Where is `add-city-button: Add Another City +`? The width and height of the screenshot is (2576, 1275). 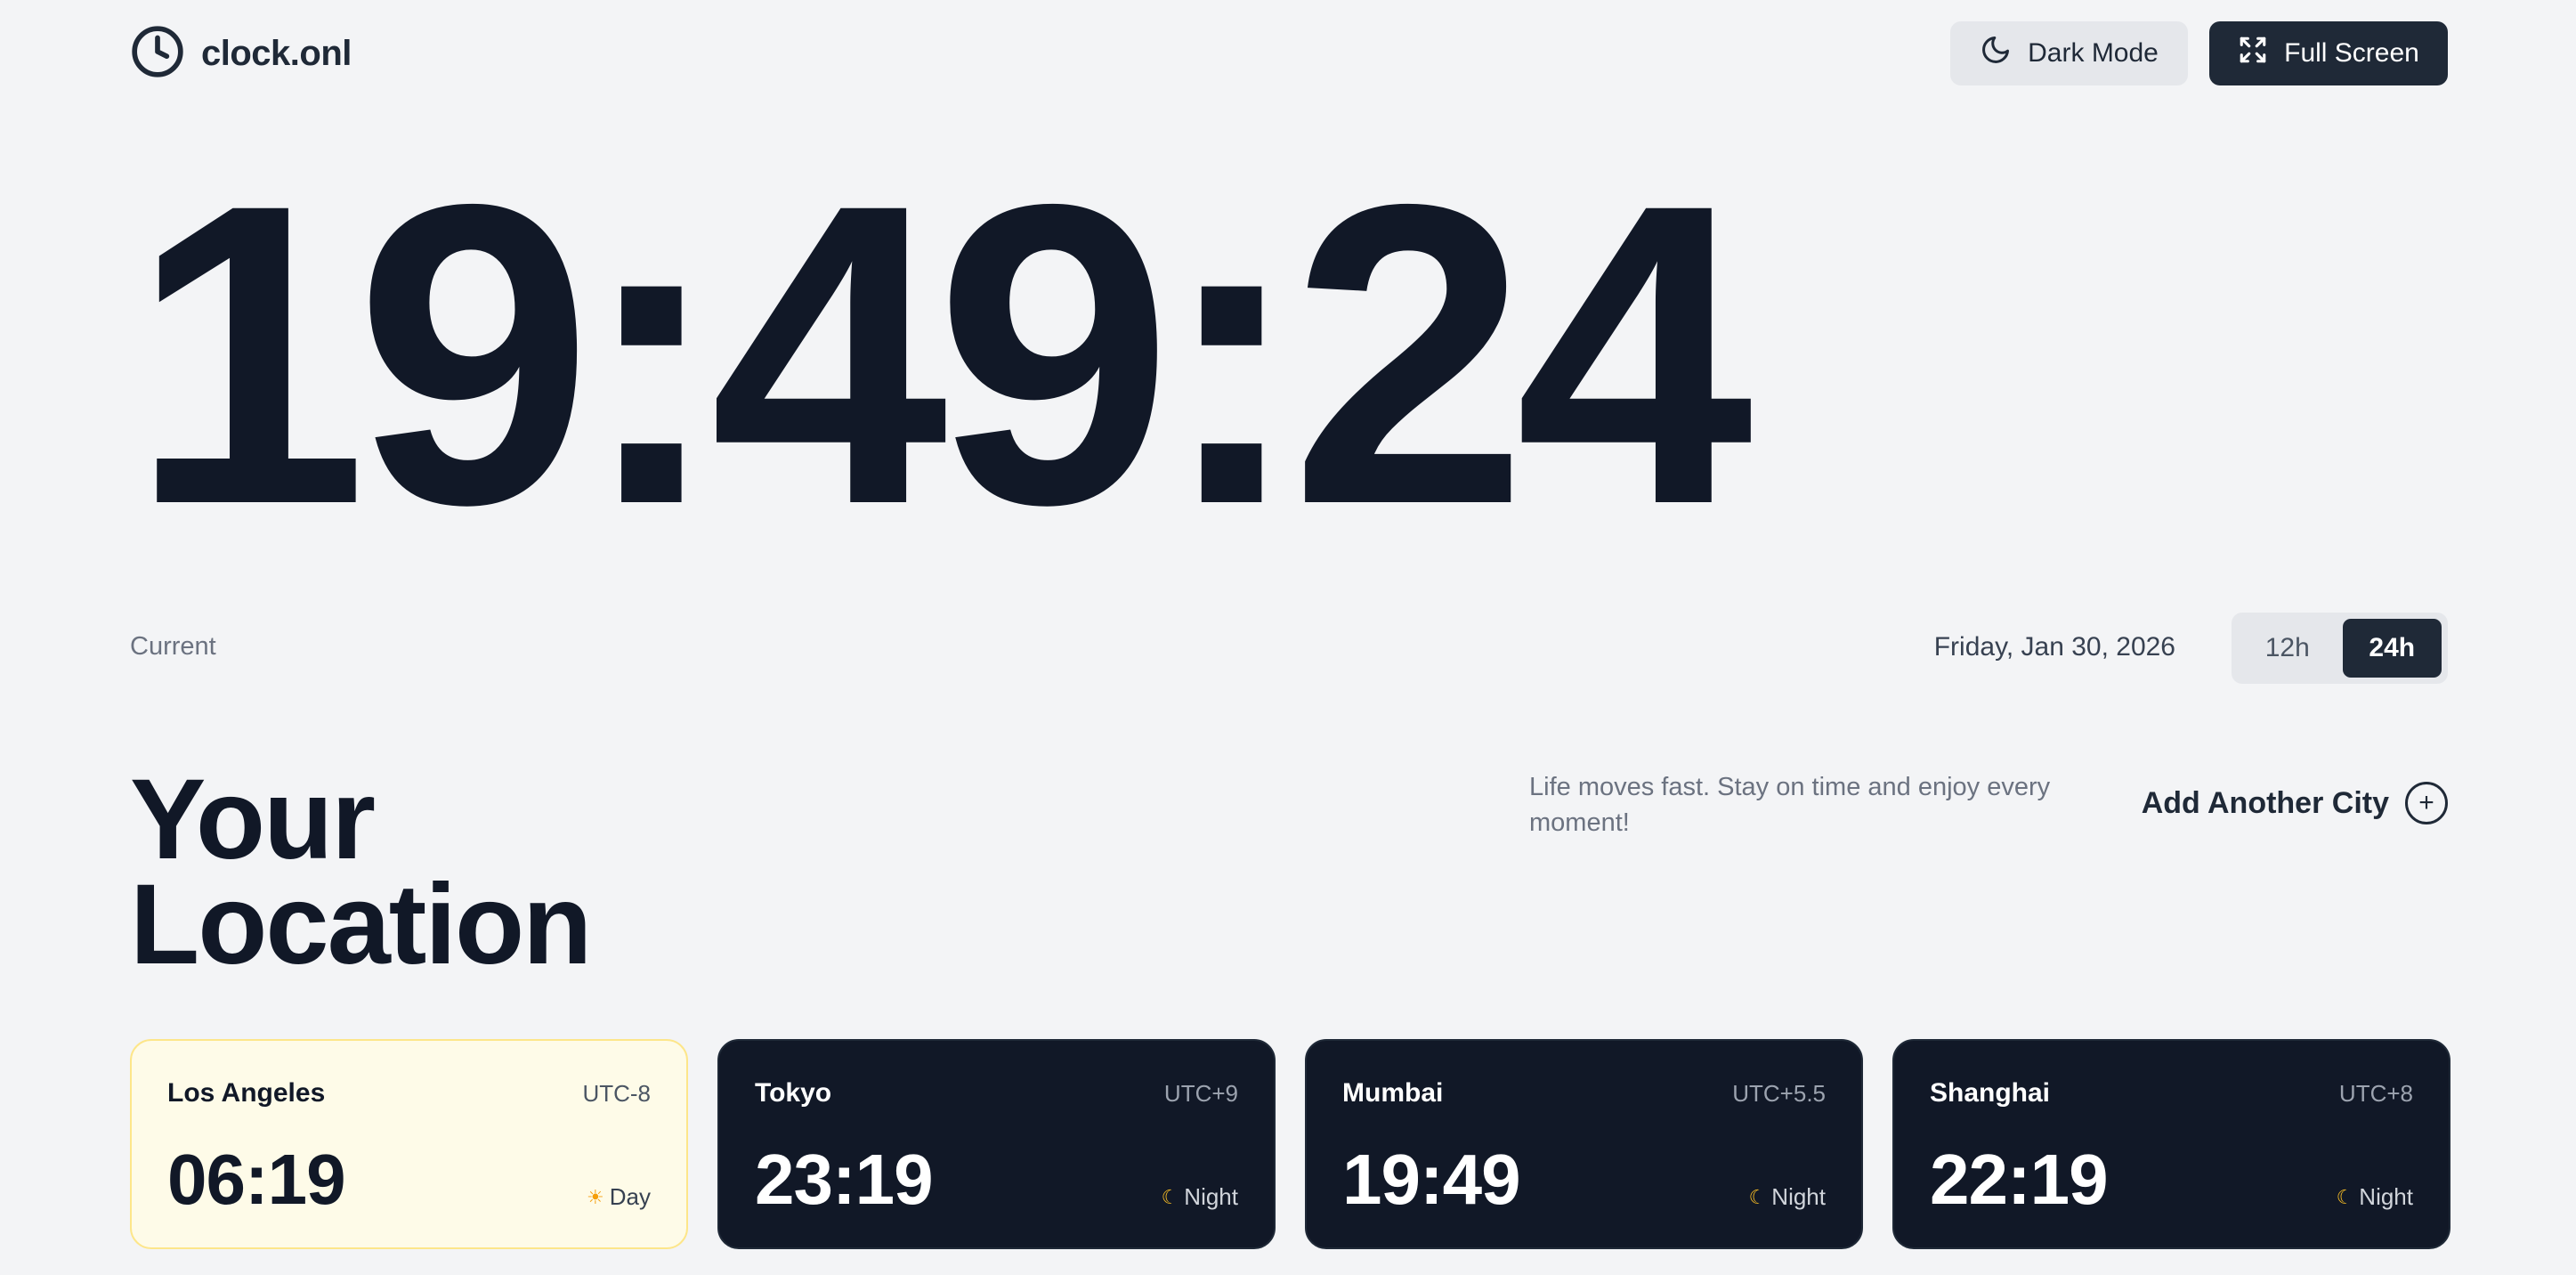 add-city-button: Add Another City + is located at coordinates (2295, 803).